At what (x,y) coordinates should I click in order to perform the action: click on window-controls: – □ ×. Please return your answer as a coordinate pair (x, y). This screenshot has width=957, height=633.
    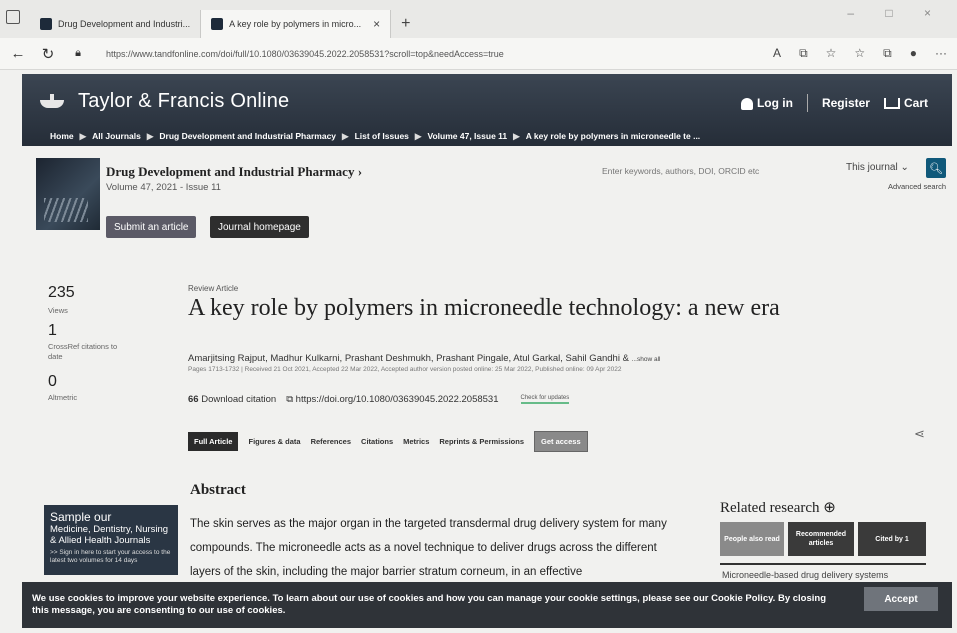
    Looking at the image, I should click on (896, 13).